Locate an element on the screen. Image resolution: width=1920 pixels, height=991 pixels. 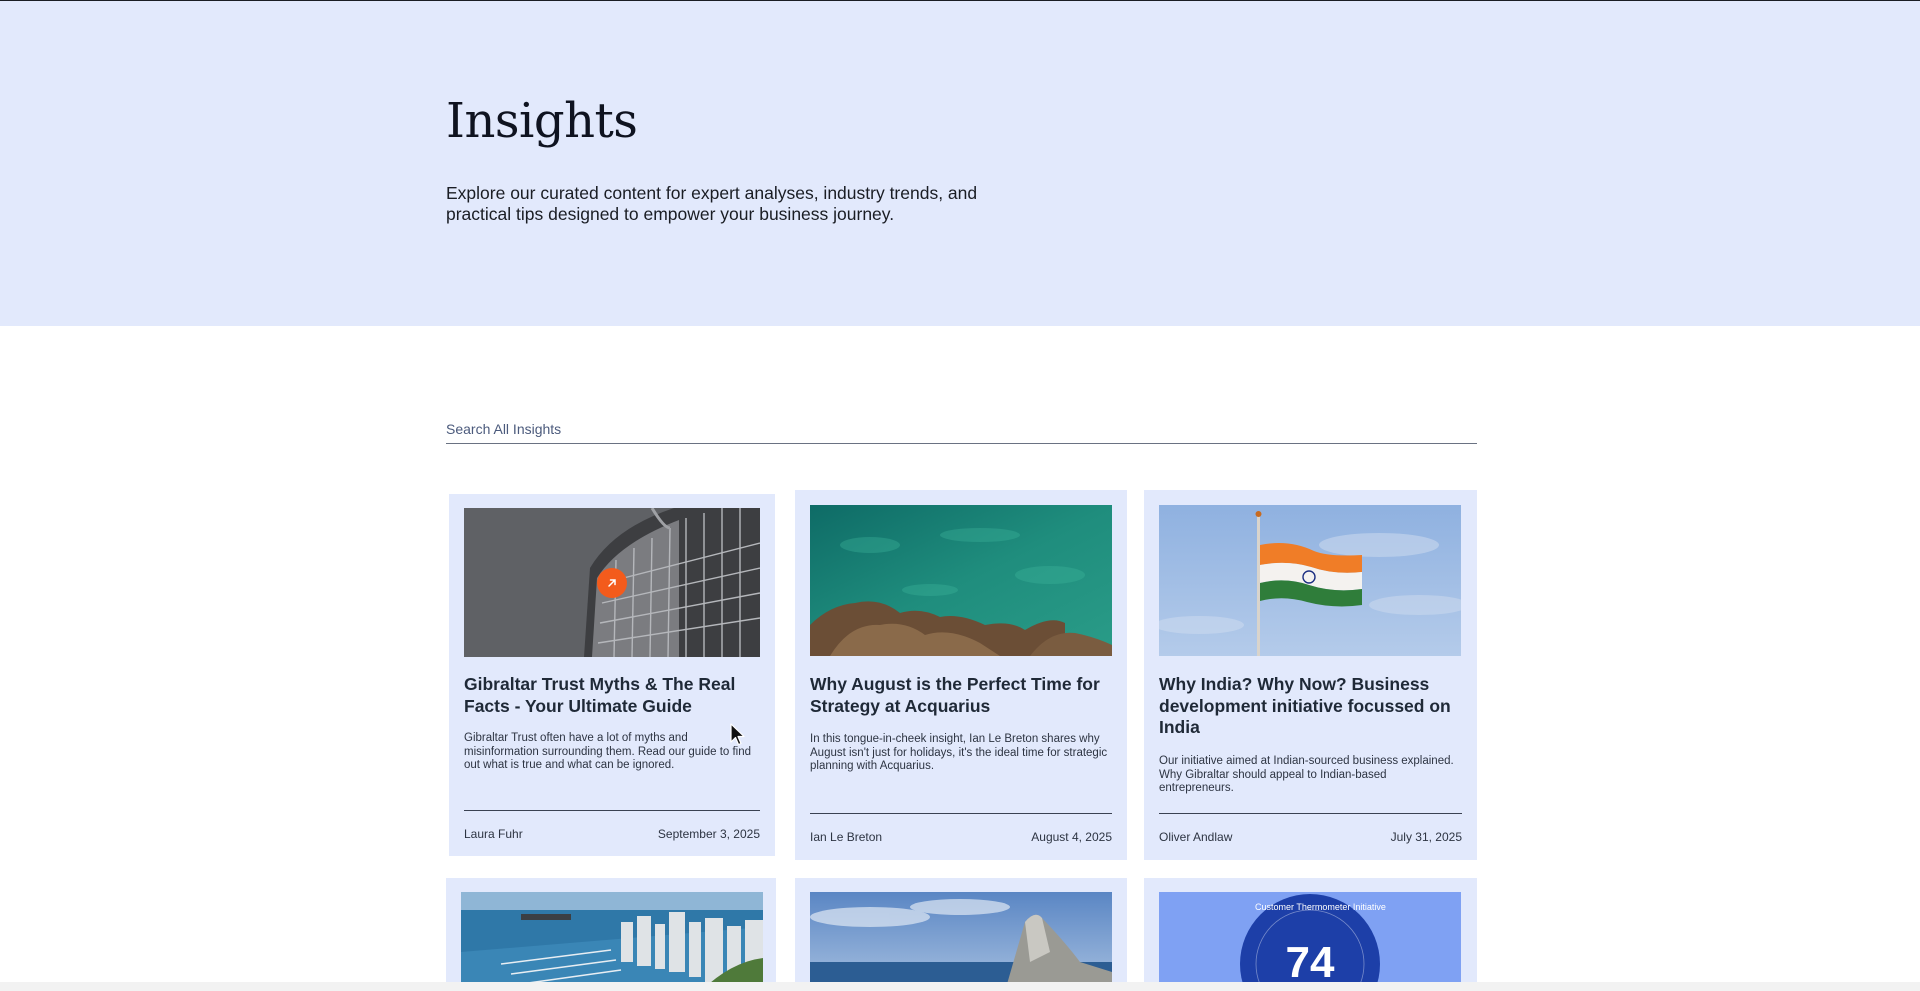
search-bar is located at coordinates (961, 430).